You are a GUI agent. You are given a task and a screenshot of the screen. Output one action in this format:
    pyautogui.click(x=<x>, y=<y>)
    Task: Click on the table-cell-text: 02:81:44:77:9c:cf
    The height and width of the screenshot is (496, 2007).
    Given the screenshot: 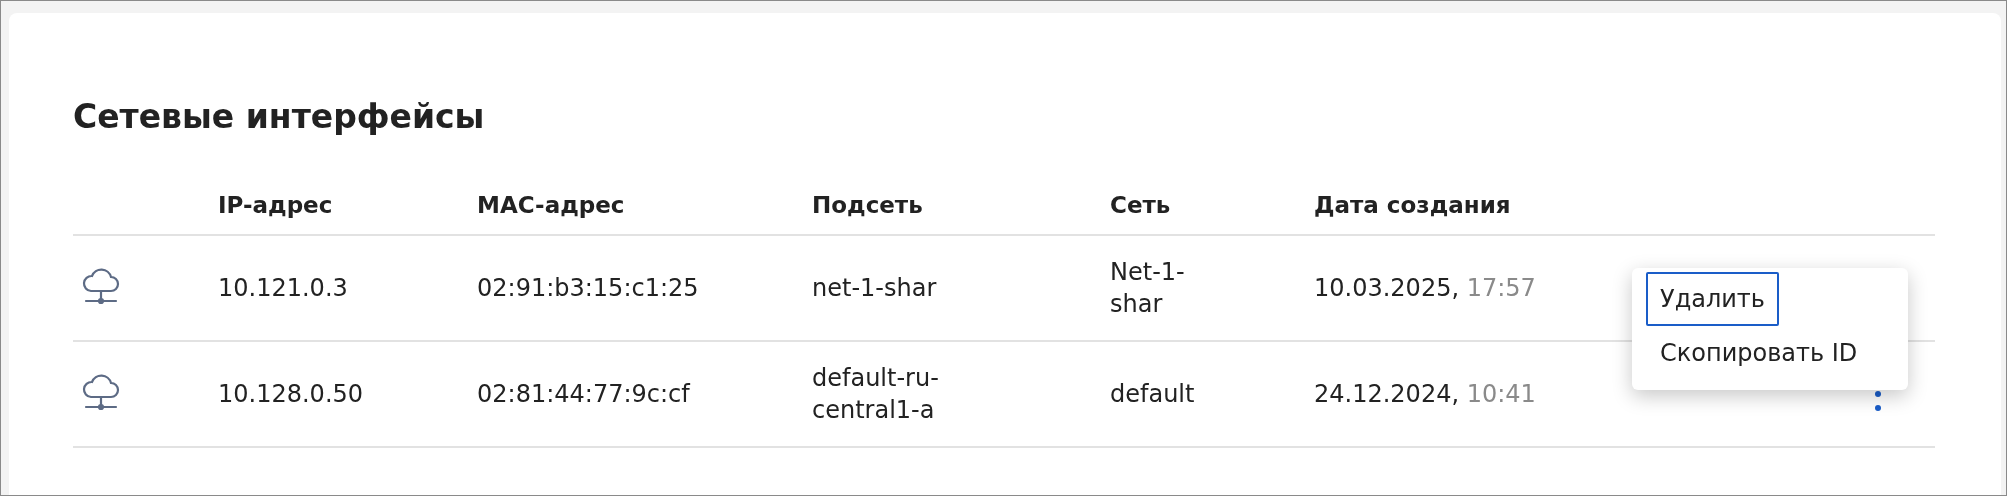 What is the action you would take?
    pyautogui.click(x=583, y=394)
    